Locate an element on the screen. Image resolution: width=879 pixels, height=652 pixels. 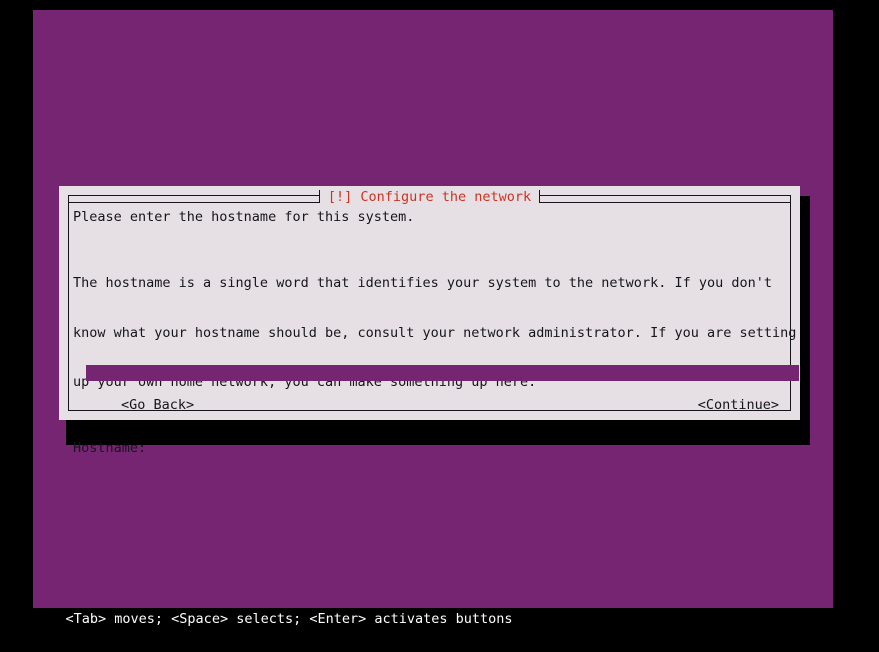
title-rule-right is located at coordinates (665, 196).